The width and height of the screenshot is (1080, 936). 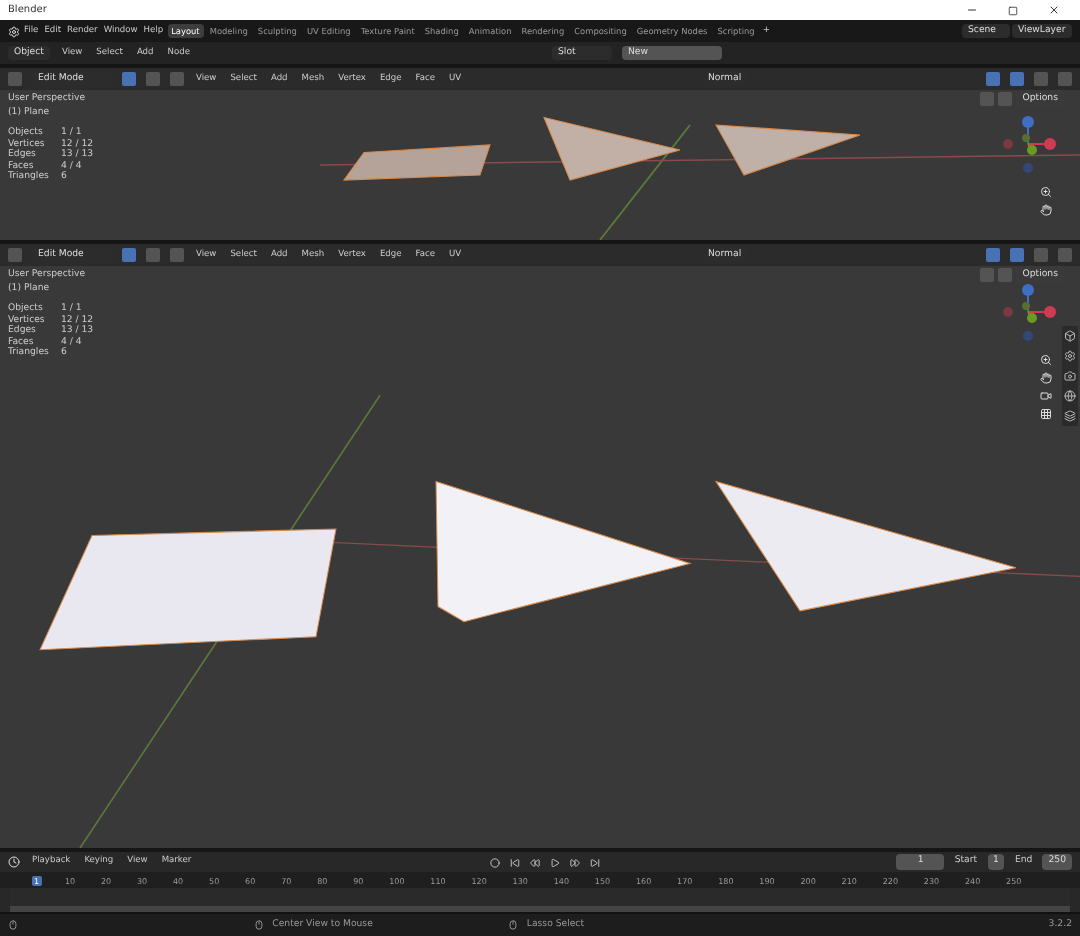 What do you see at coordinates (495, 862) in the screenshot?
I see `record-icon` at bounding box center [495, 862].